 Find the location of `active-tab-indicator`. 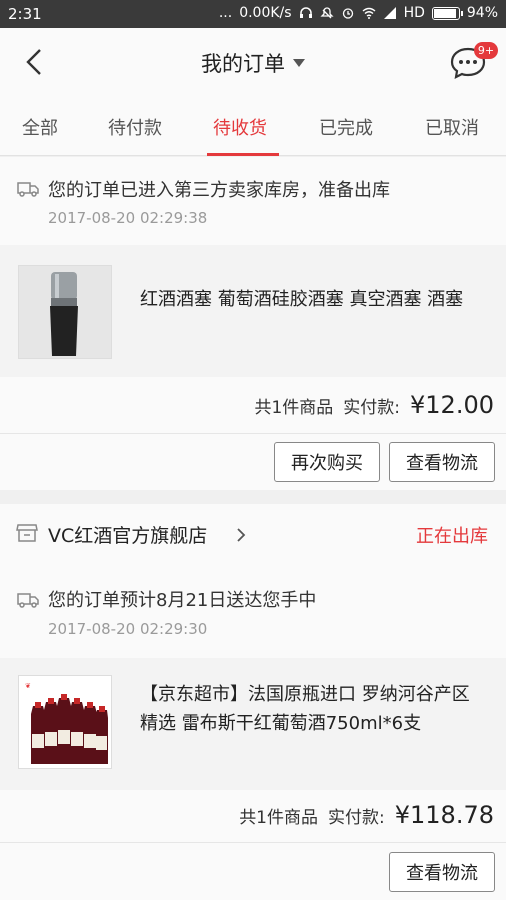

active-tab-indicator is located at coordinates (243, 154).